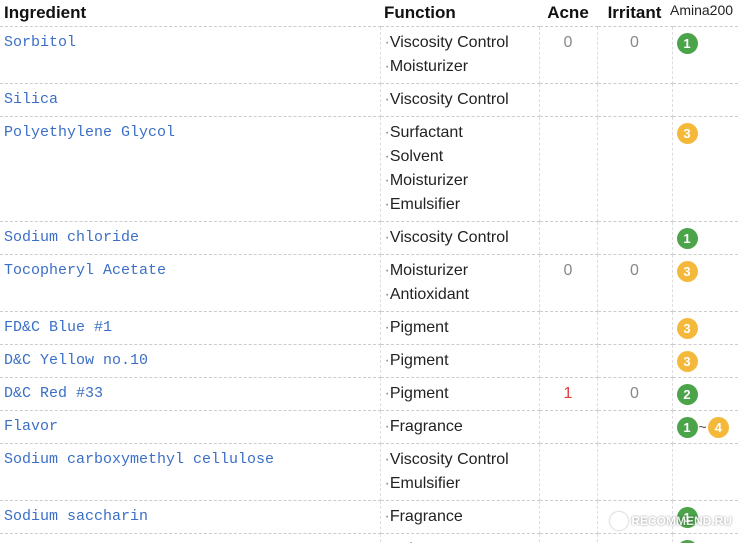  Describe the element at coordinates (190, 457) in the screenshot. I see `ingredient-link: Sodium carboxymethyl cellulose` at that location.